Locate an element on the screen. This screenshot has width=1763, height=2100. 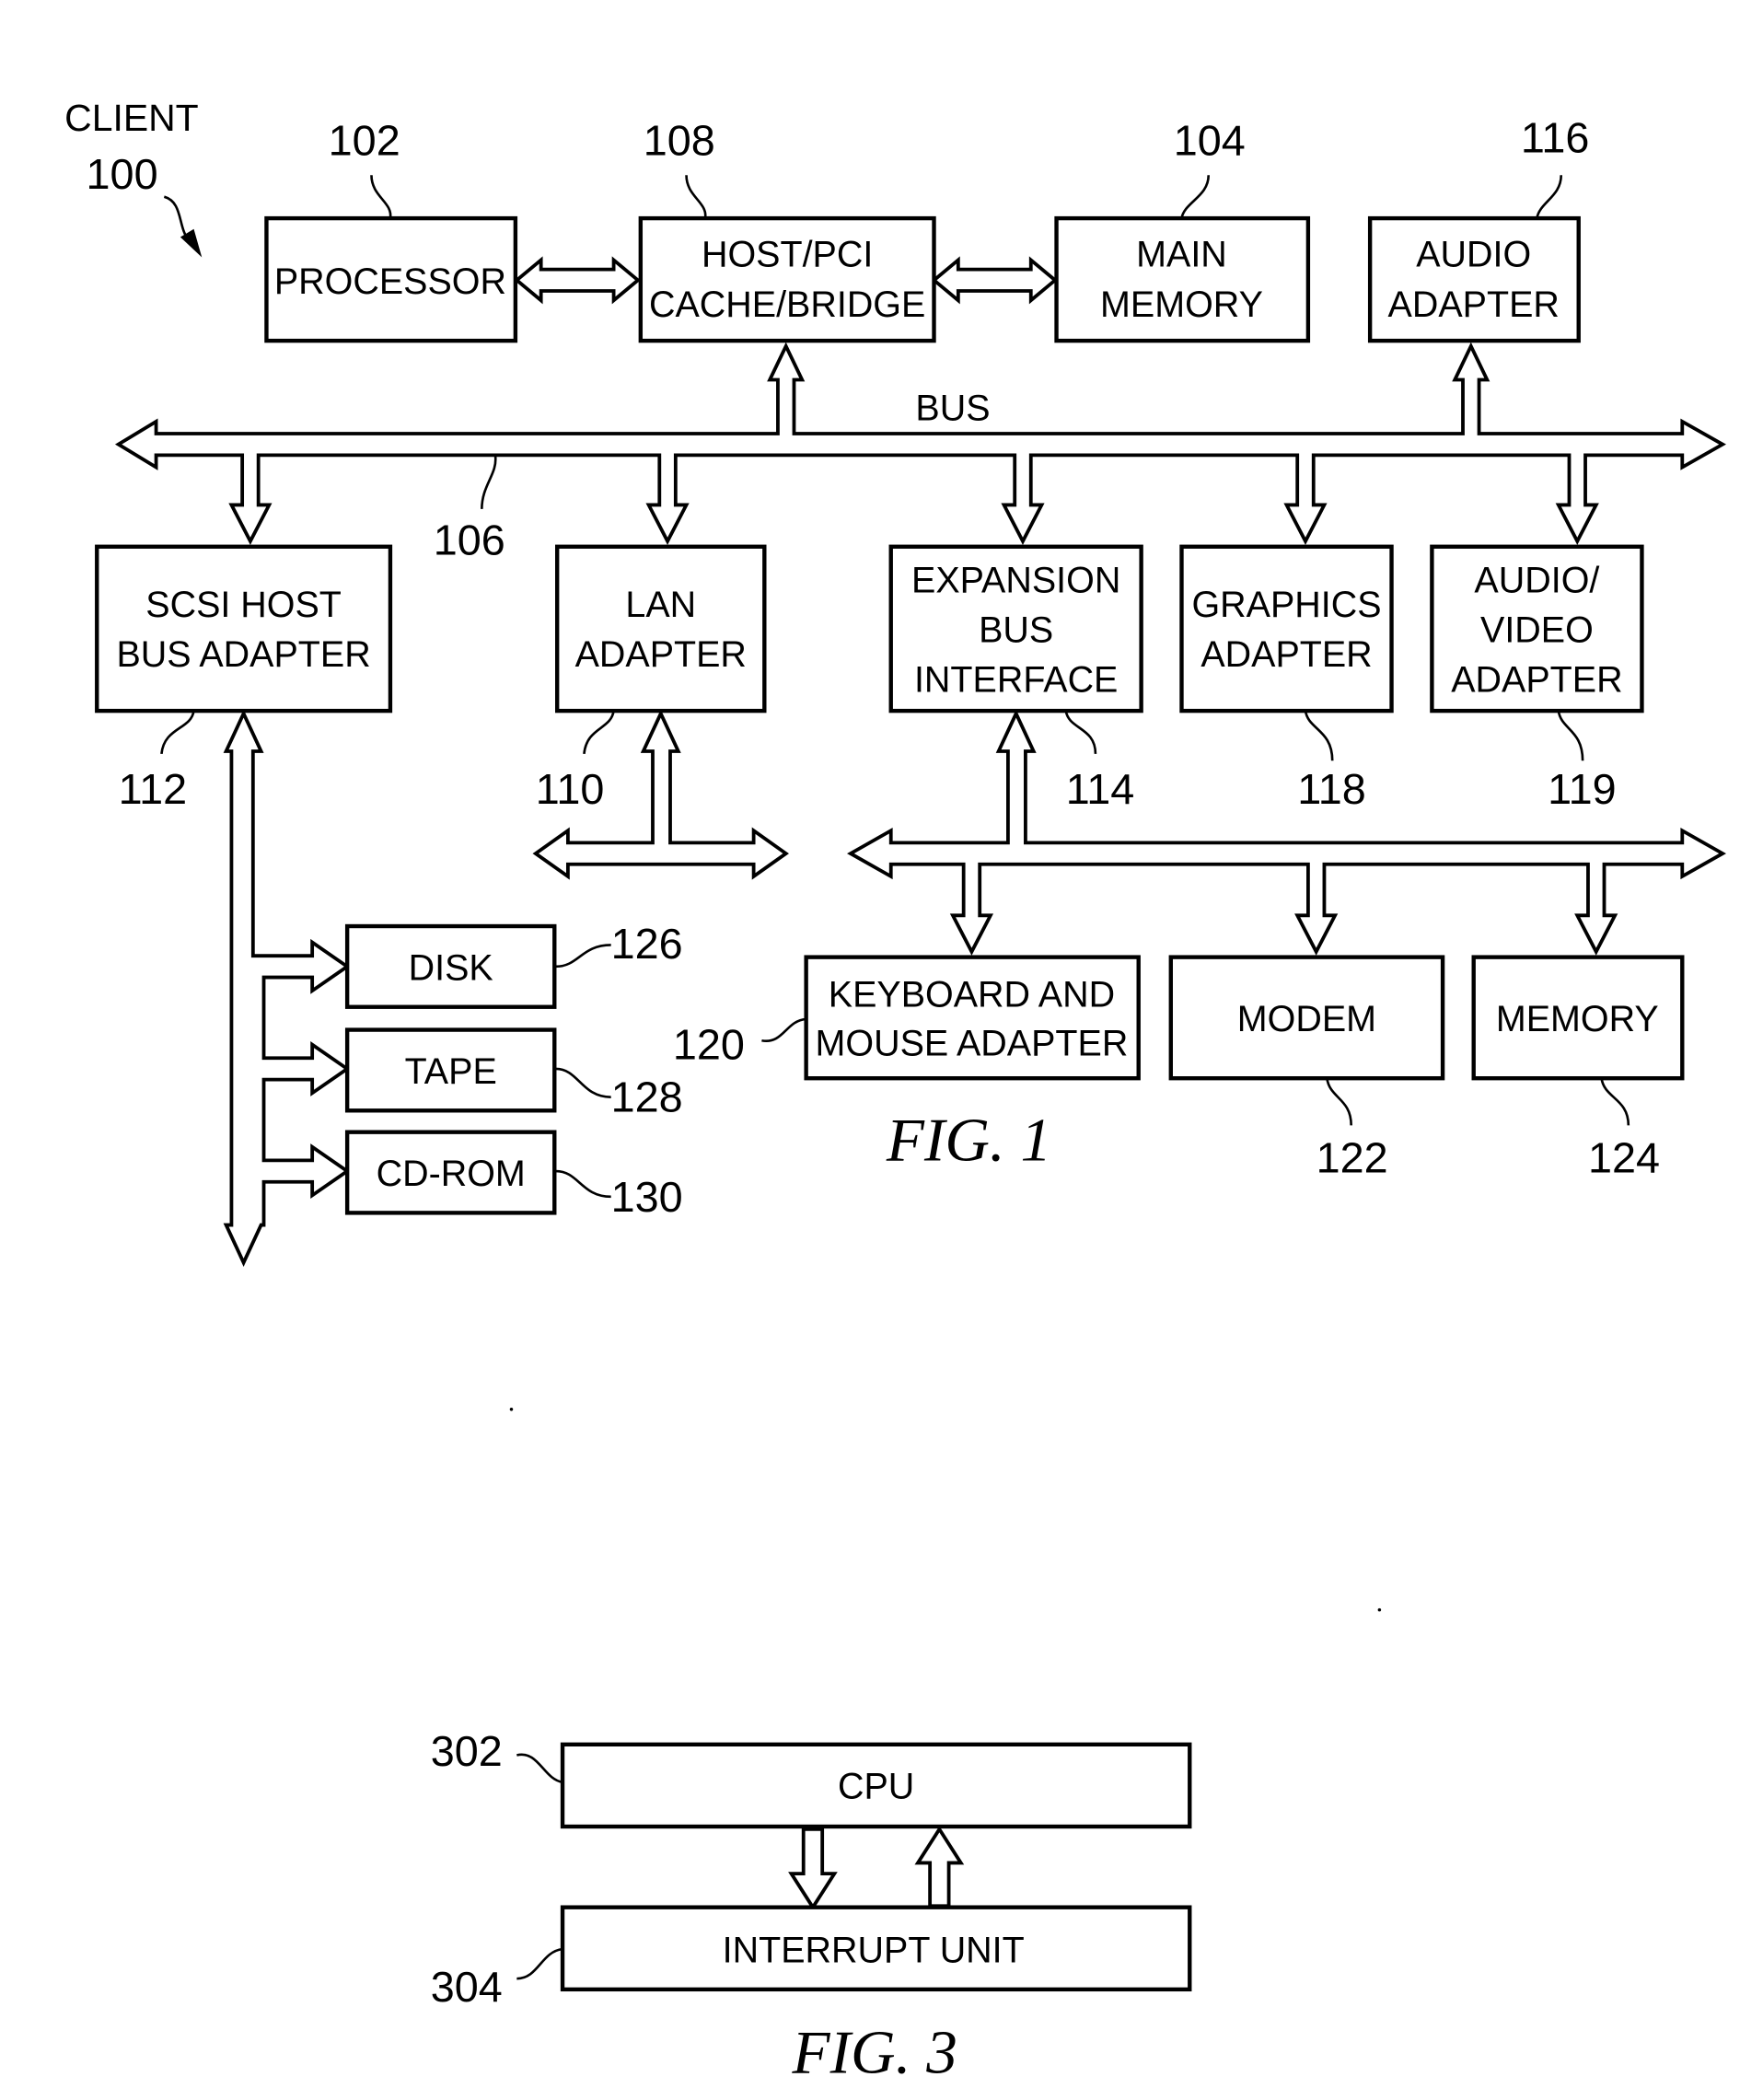
block-audio-video-adapter: AUDIO/ VIDEO ADAPTER 119 is located at coordinates (1537, 678).